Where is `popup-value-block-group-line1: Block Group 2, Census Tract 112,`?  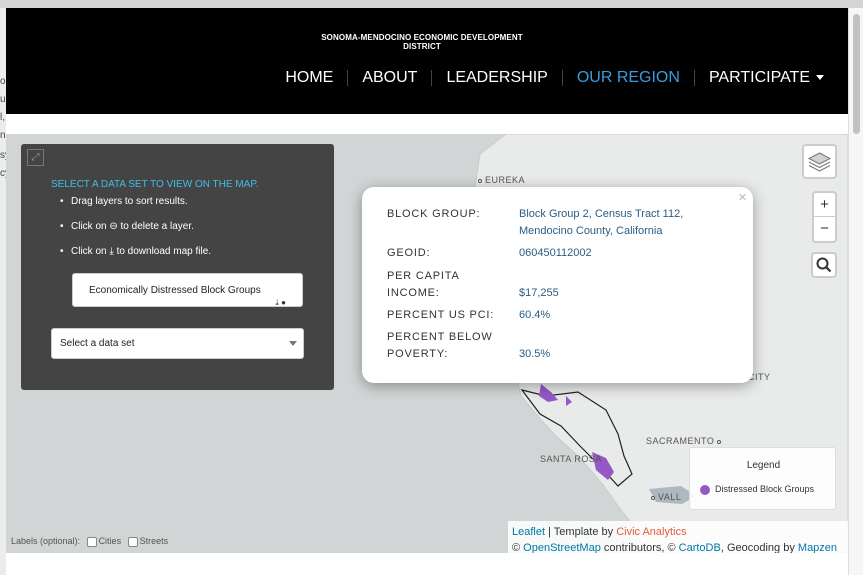 popup-value-block-group-line1: Block Group 2, Census Tract 112, is located at coordinates (601, 214).